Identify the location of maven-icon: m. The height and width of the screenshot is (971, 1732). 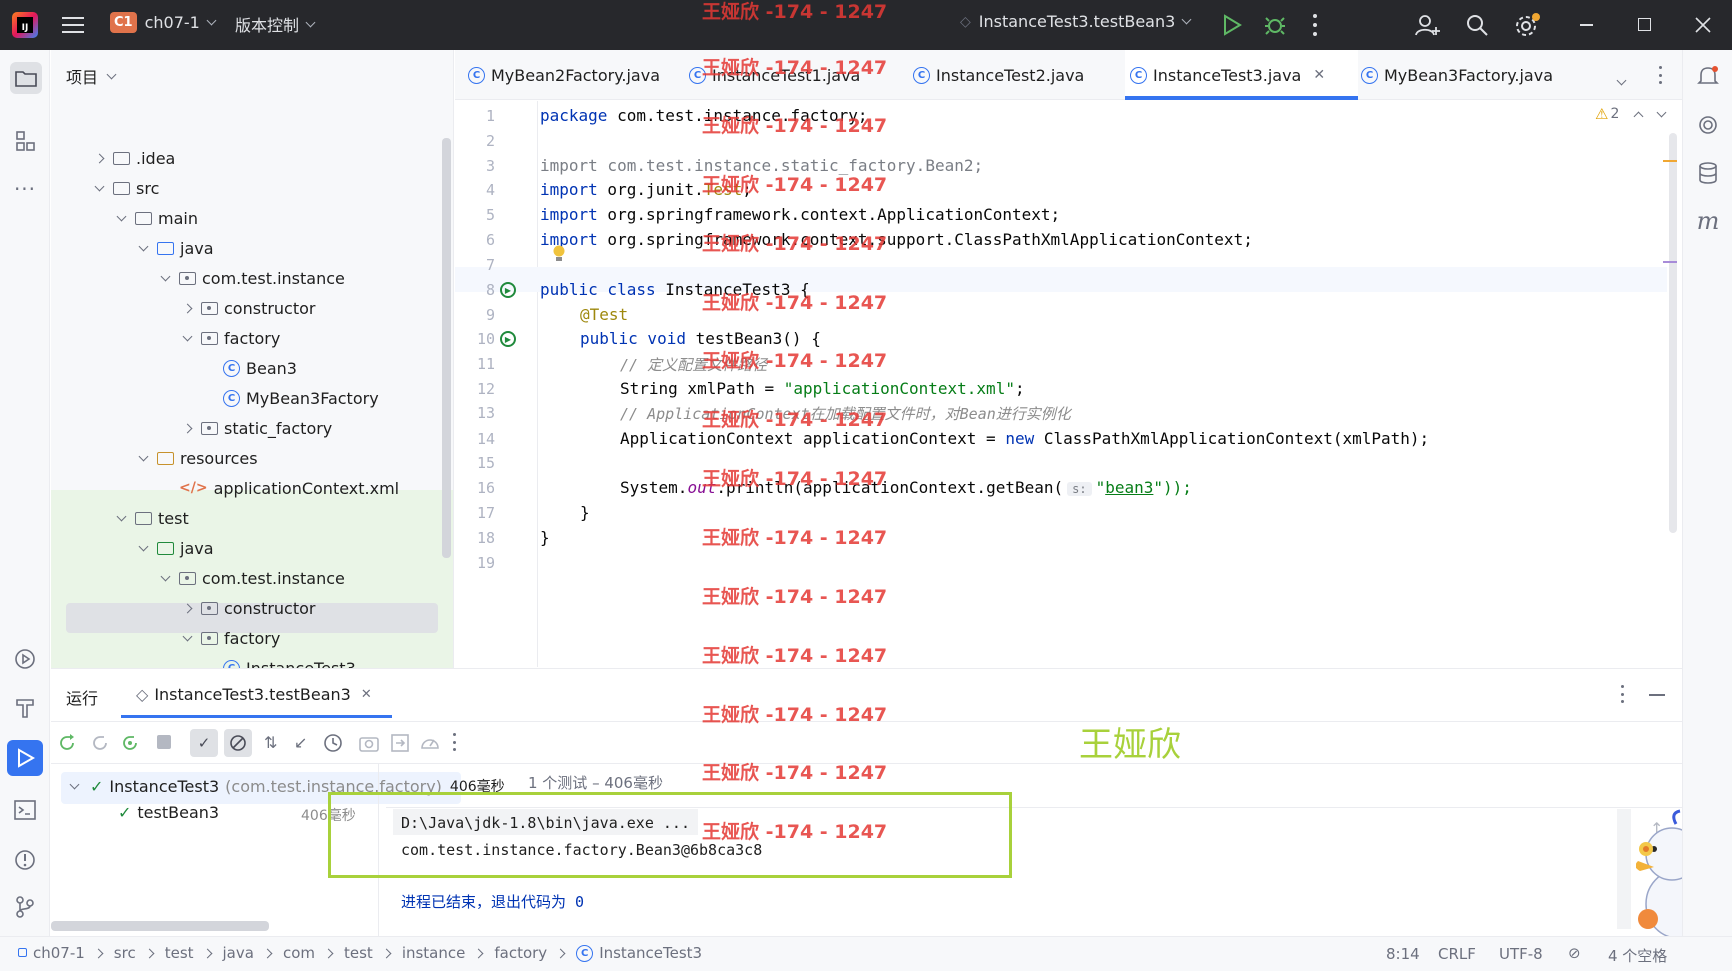
(1708, 221).